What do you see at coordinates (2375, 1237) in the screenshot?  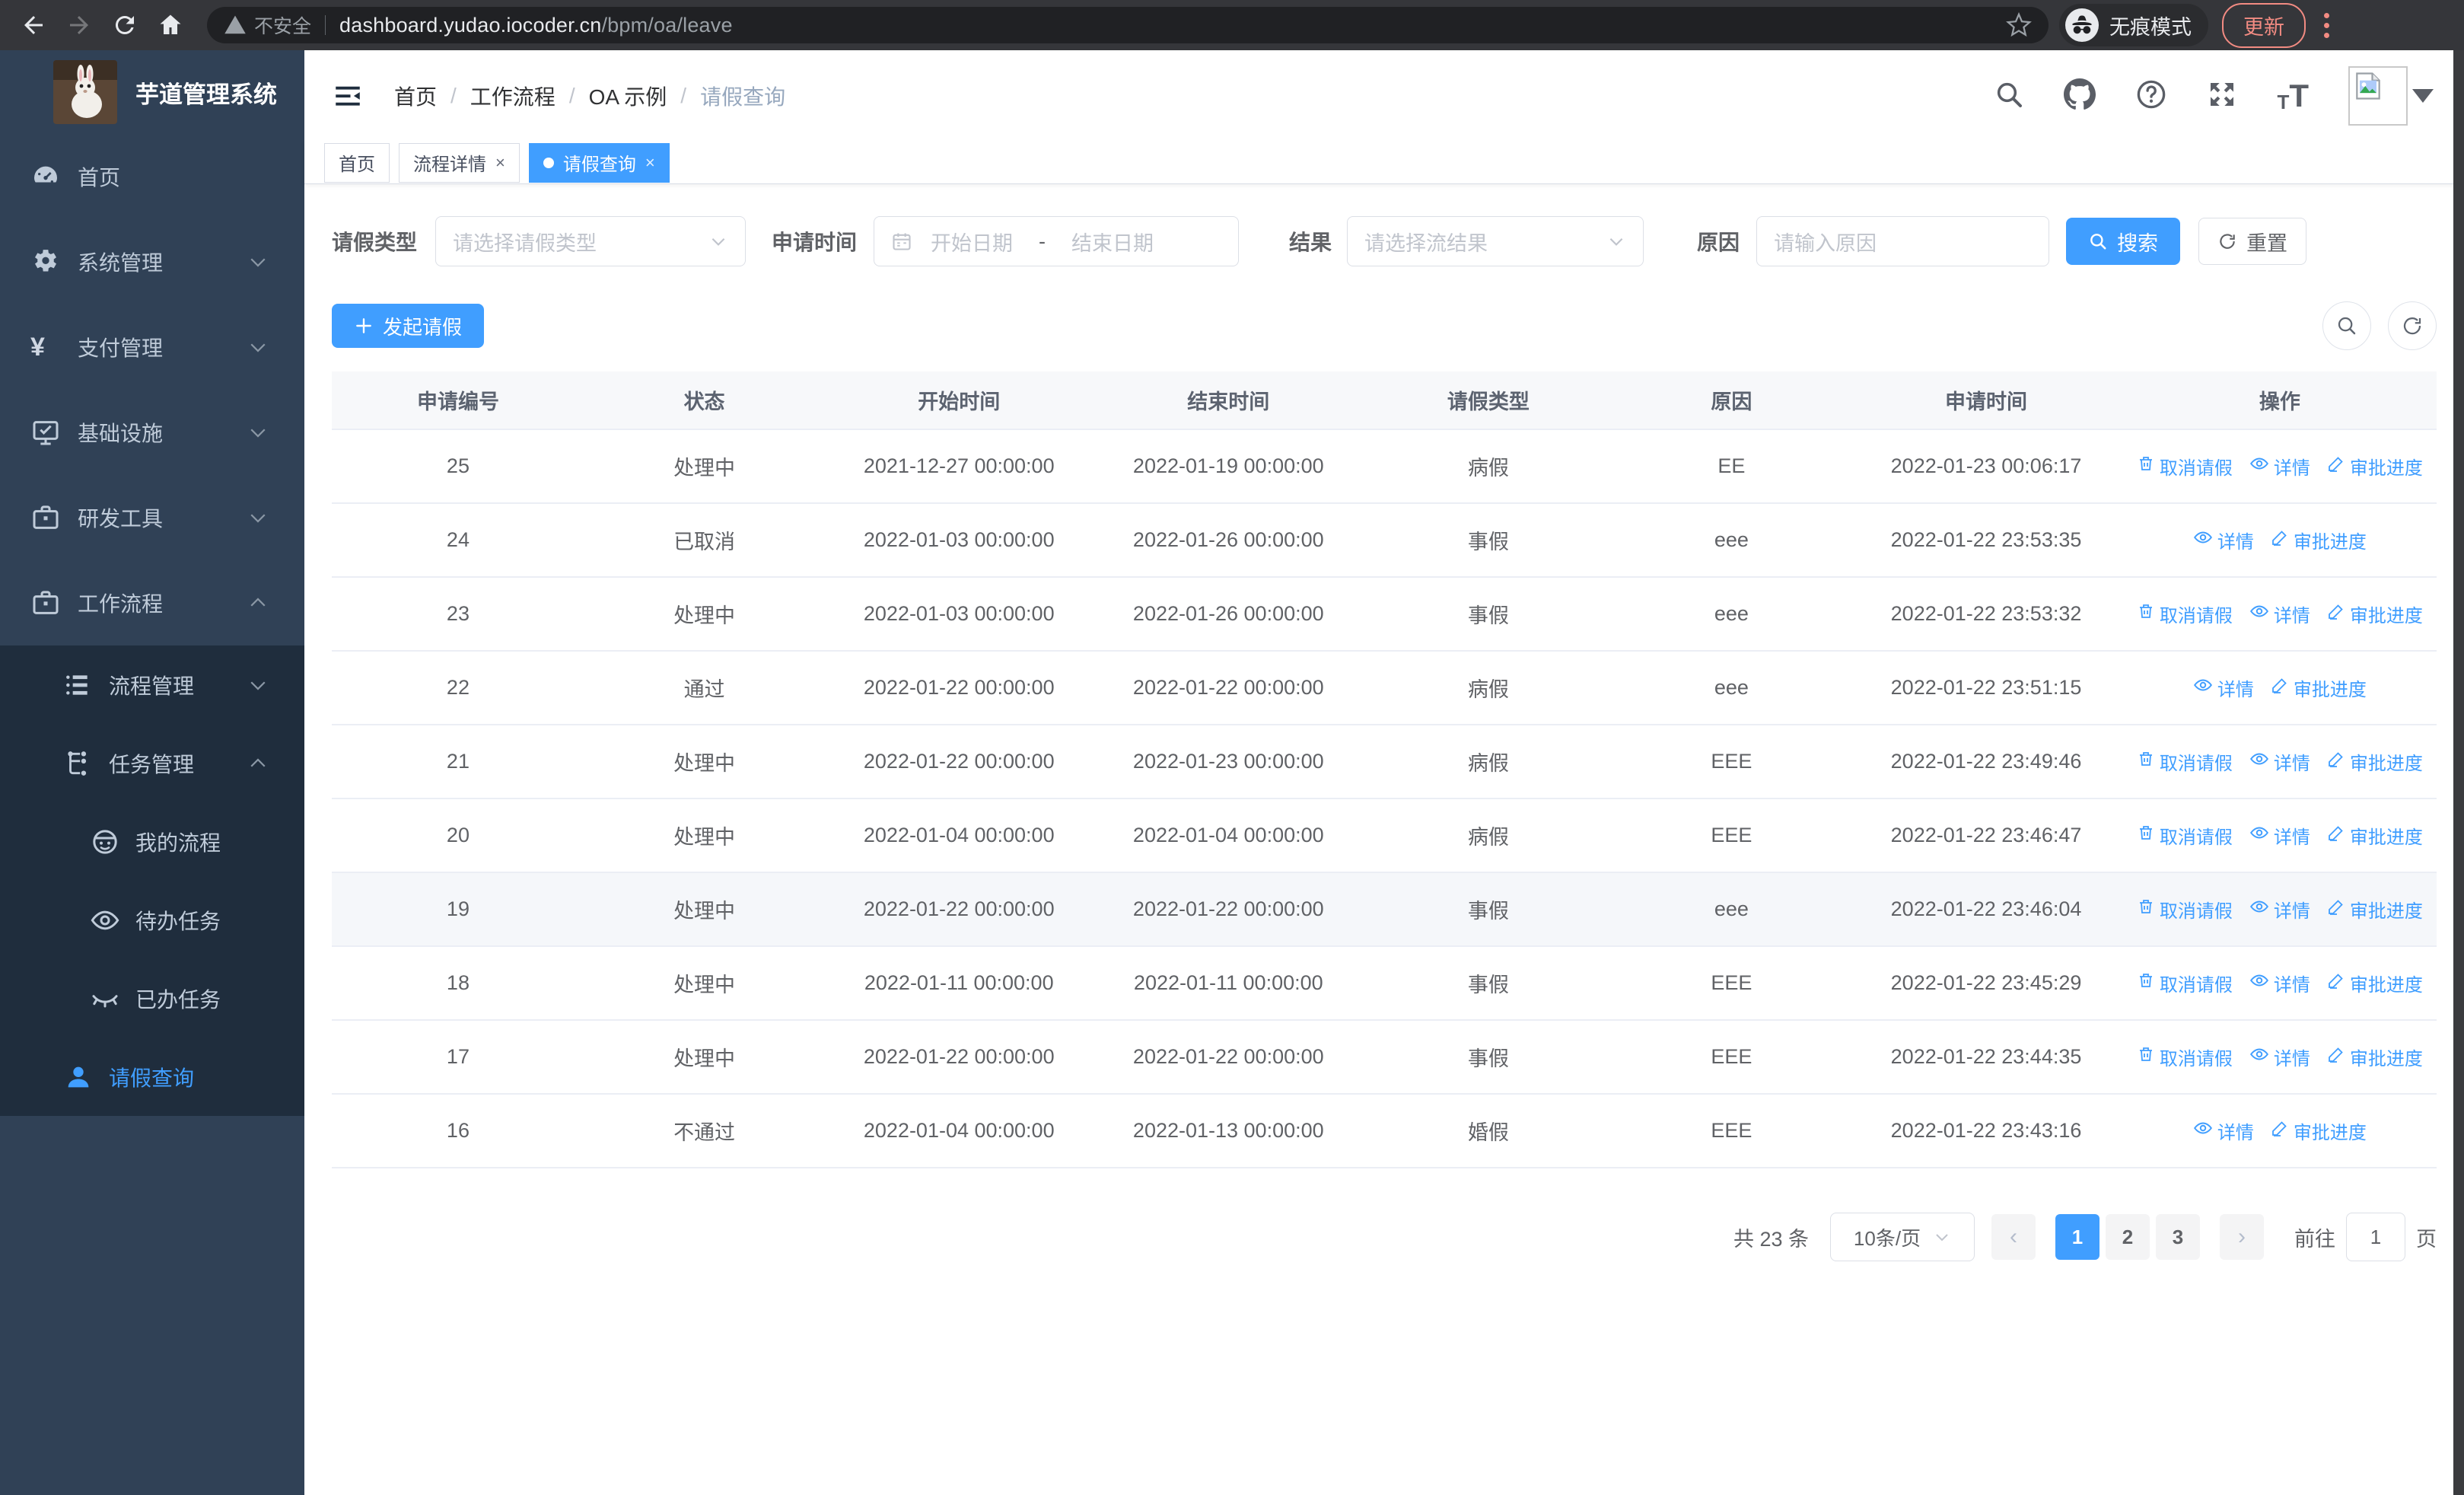 I see `goto-page-input` at bounding box center [2375, 1237].